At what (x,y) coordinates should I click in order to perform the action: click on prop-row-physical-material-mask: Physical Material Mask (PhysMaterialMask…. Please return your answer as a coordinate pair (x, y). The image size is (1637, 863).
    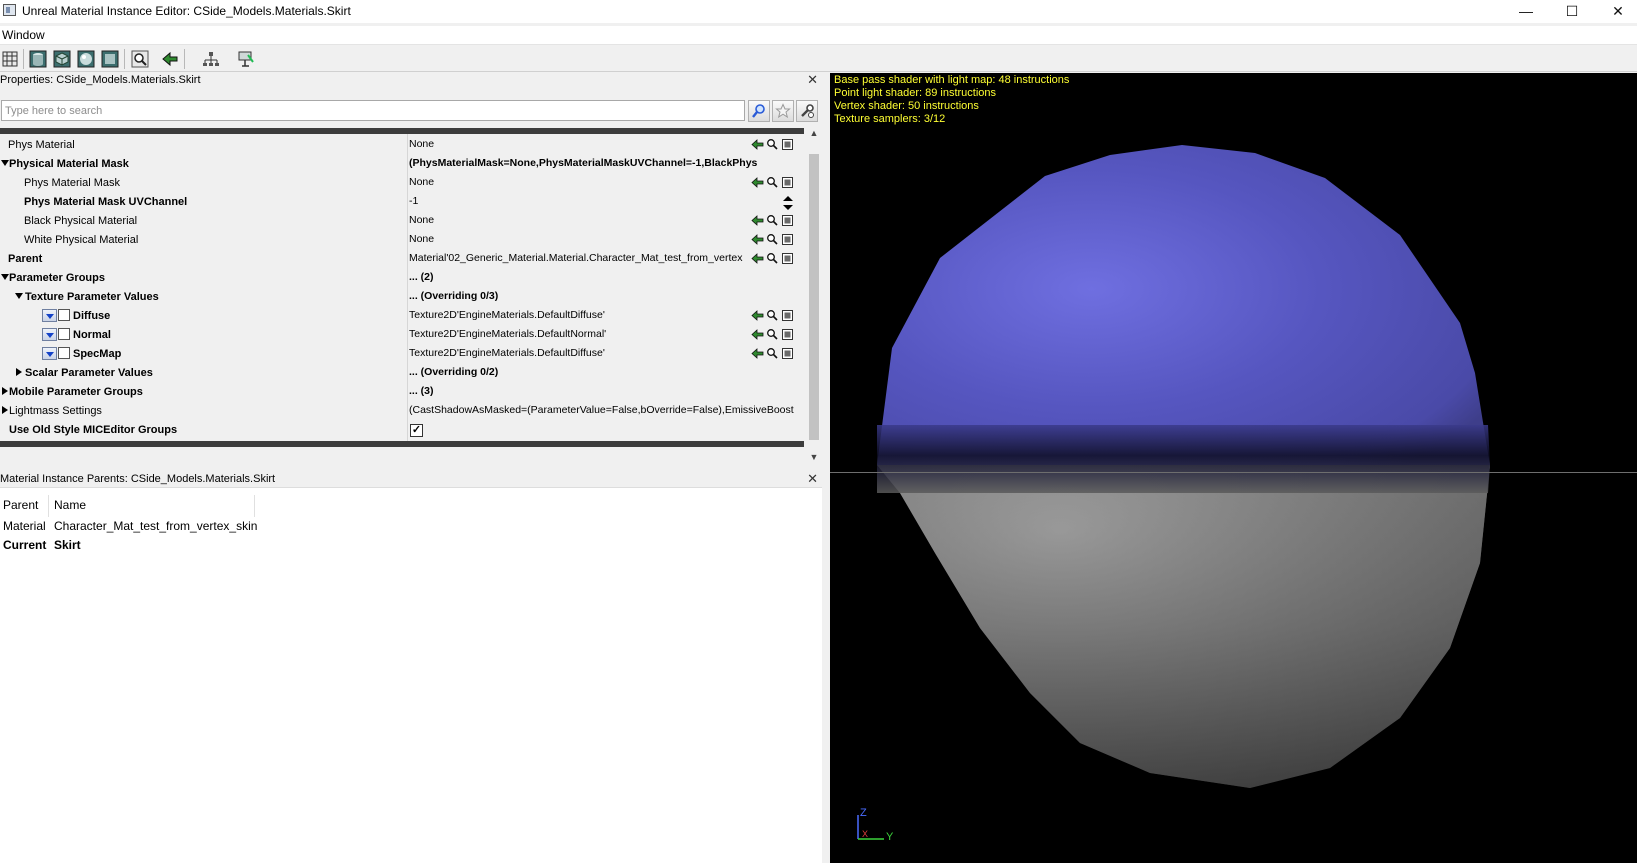
    Looking at the image, I should click on (402, 164).